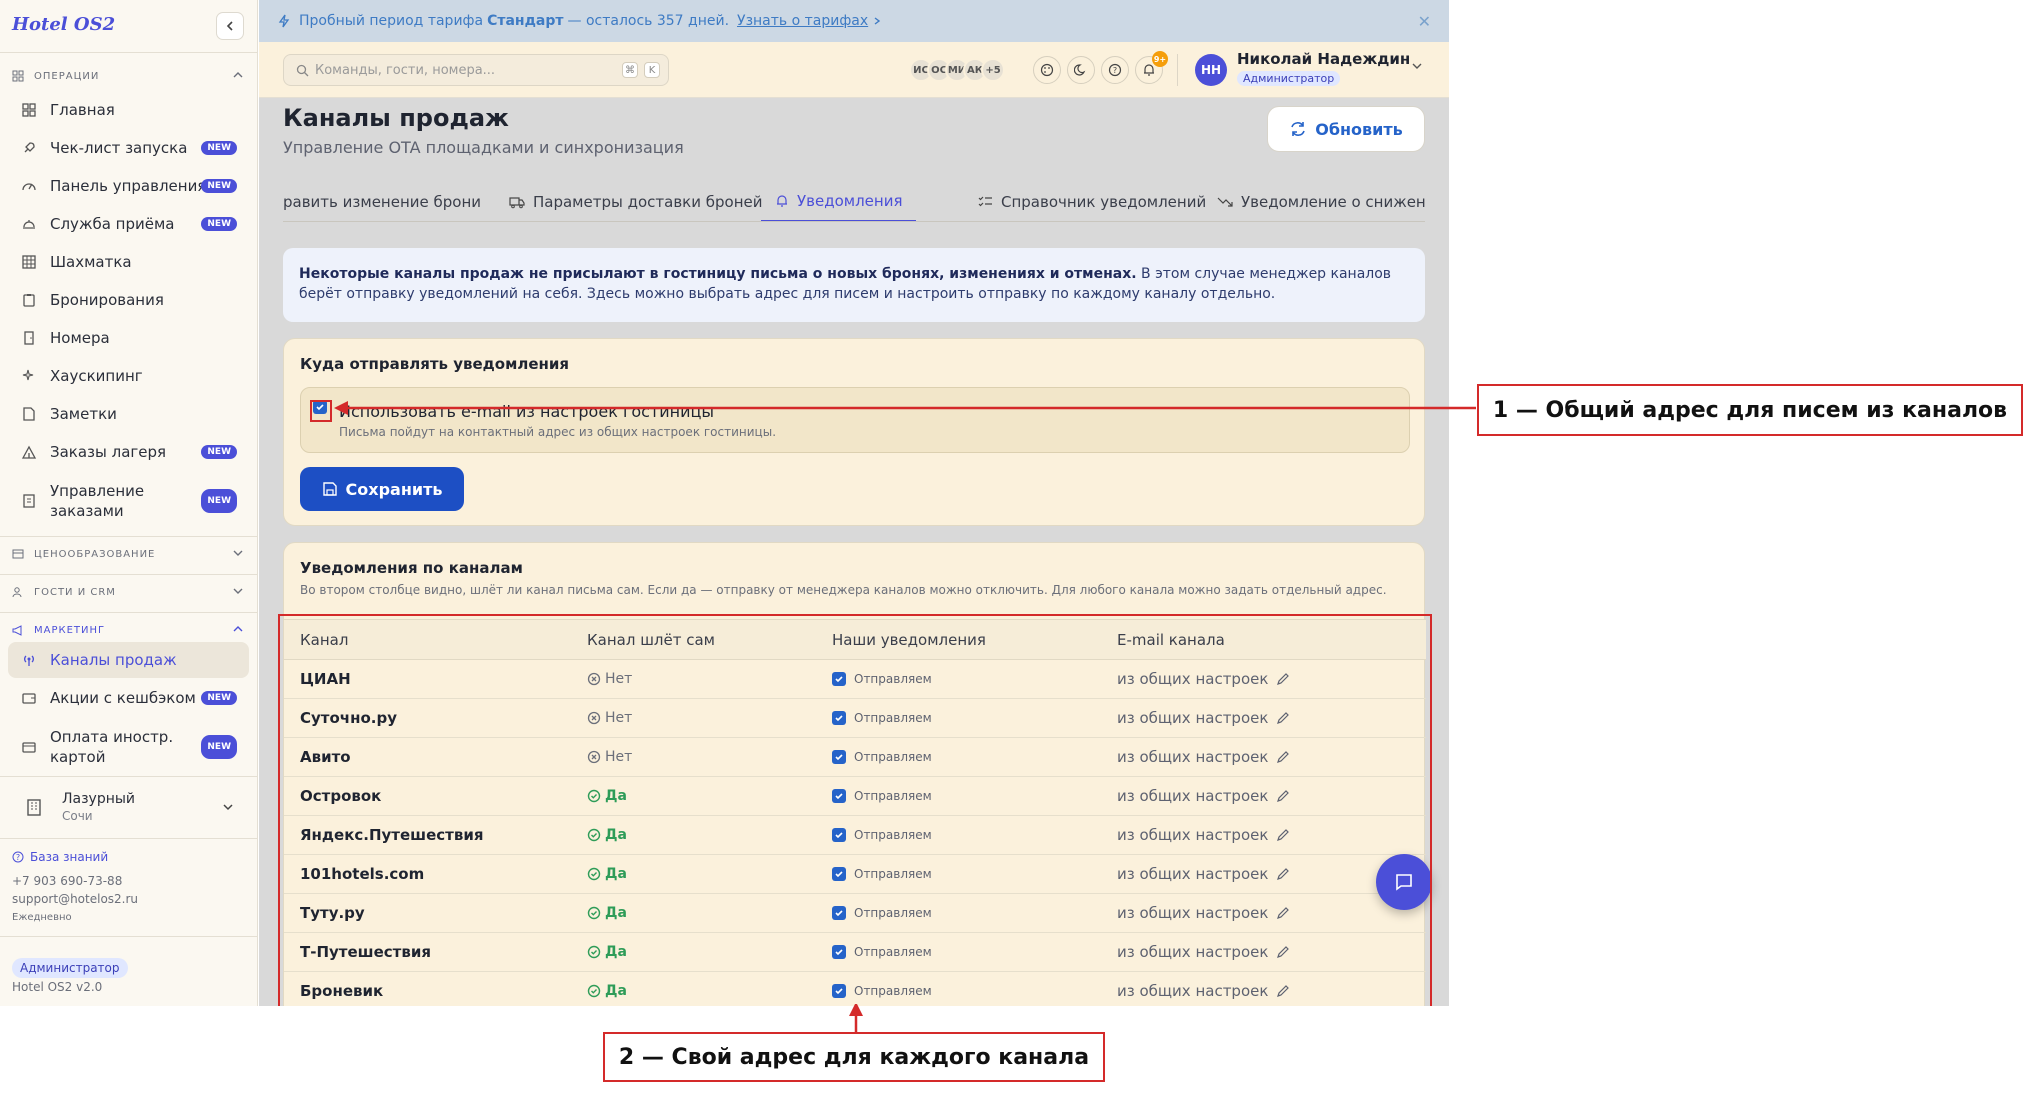  What do you see at coordinates (839, 201) in the screenshot?
I see `tab-notifications: Уведомления` at bounding box center [839, 201].